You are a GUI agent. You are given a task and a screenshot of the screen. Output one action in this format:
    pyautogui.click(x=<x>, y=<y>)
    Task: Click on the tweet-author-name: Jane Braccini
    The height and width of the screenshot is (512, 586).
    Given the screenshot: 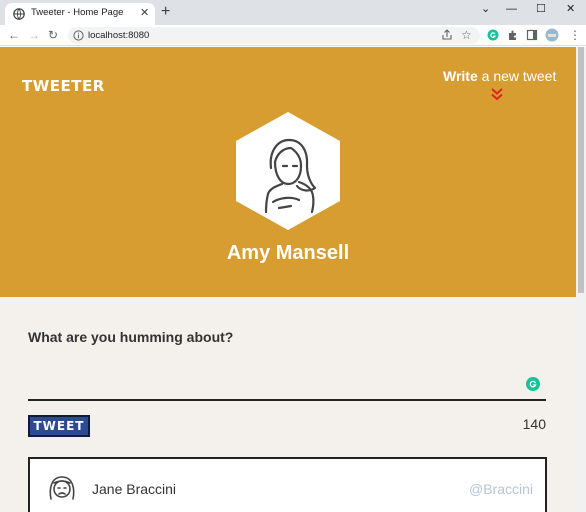 What is the action you would take?
    pyautogui.click(x=134, y=489)
    